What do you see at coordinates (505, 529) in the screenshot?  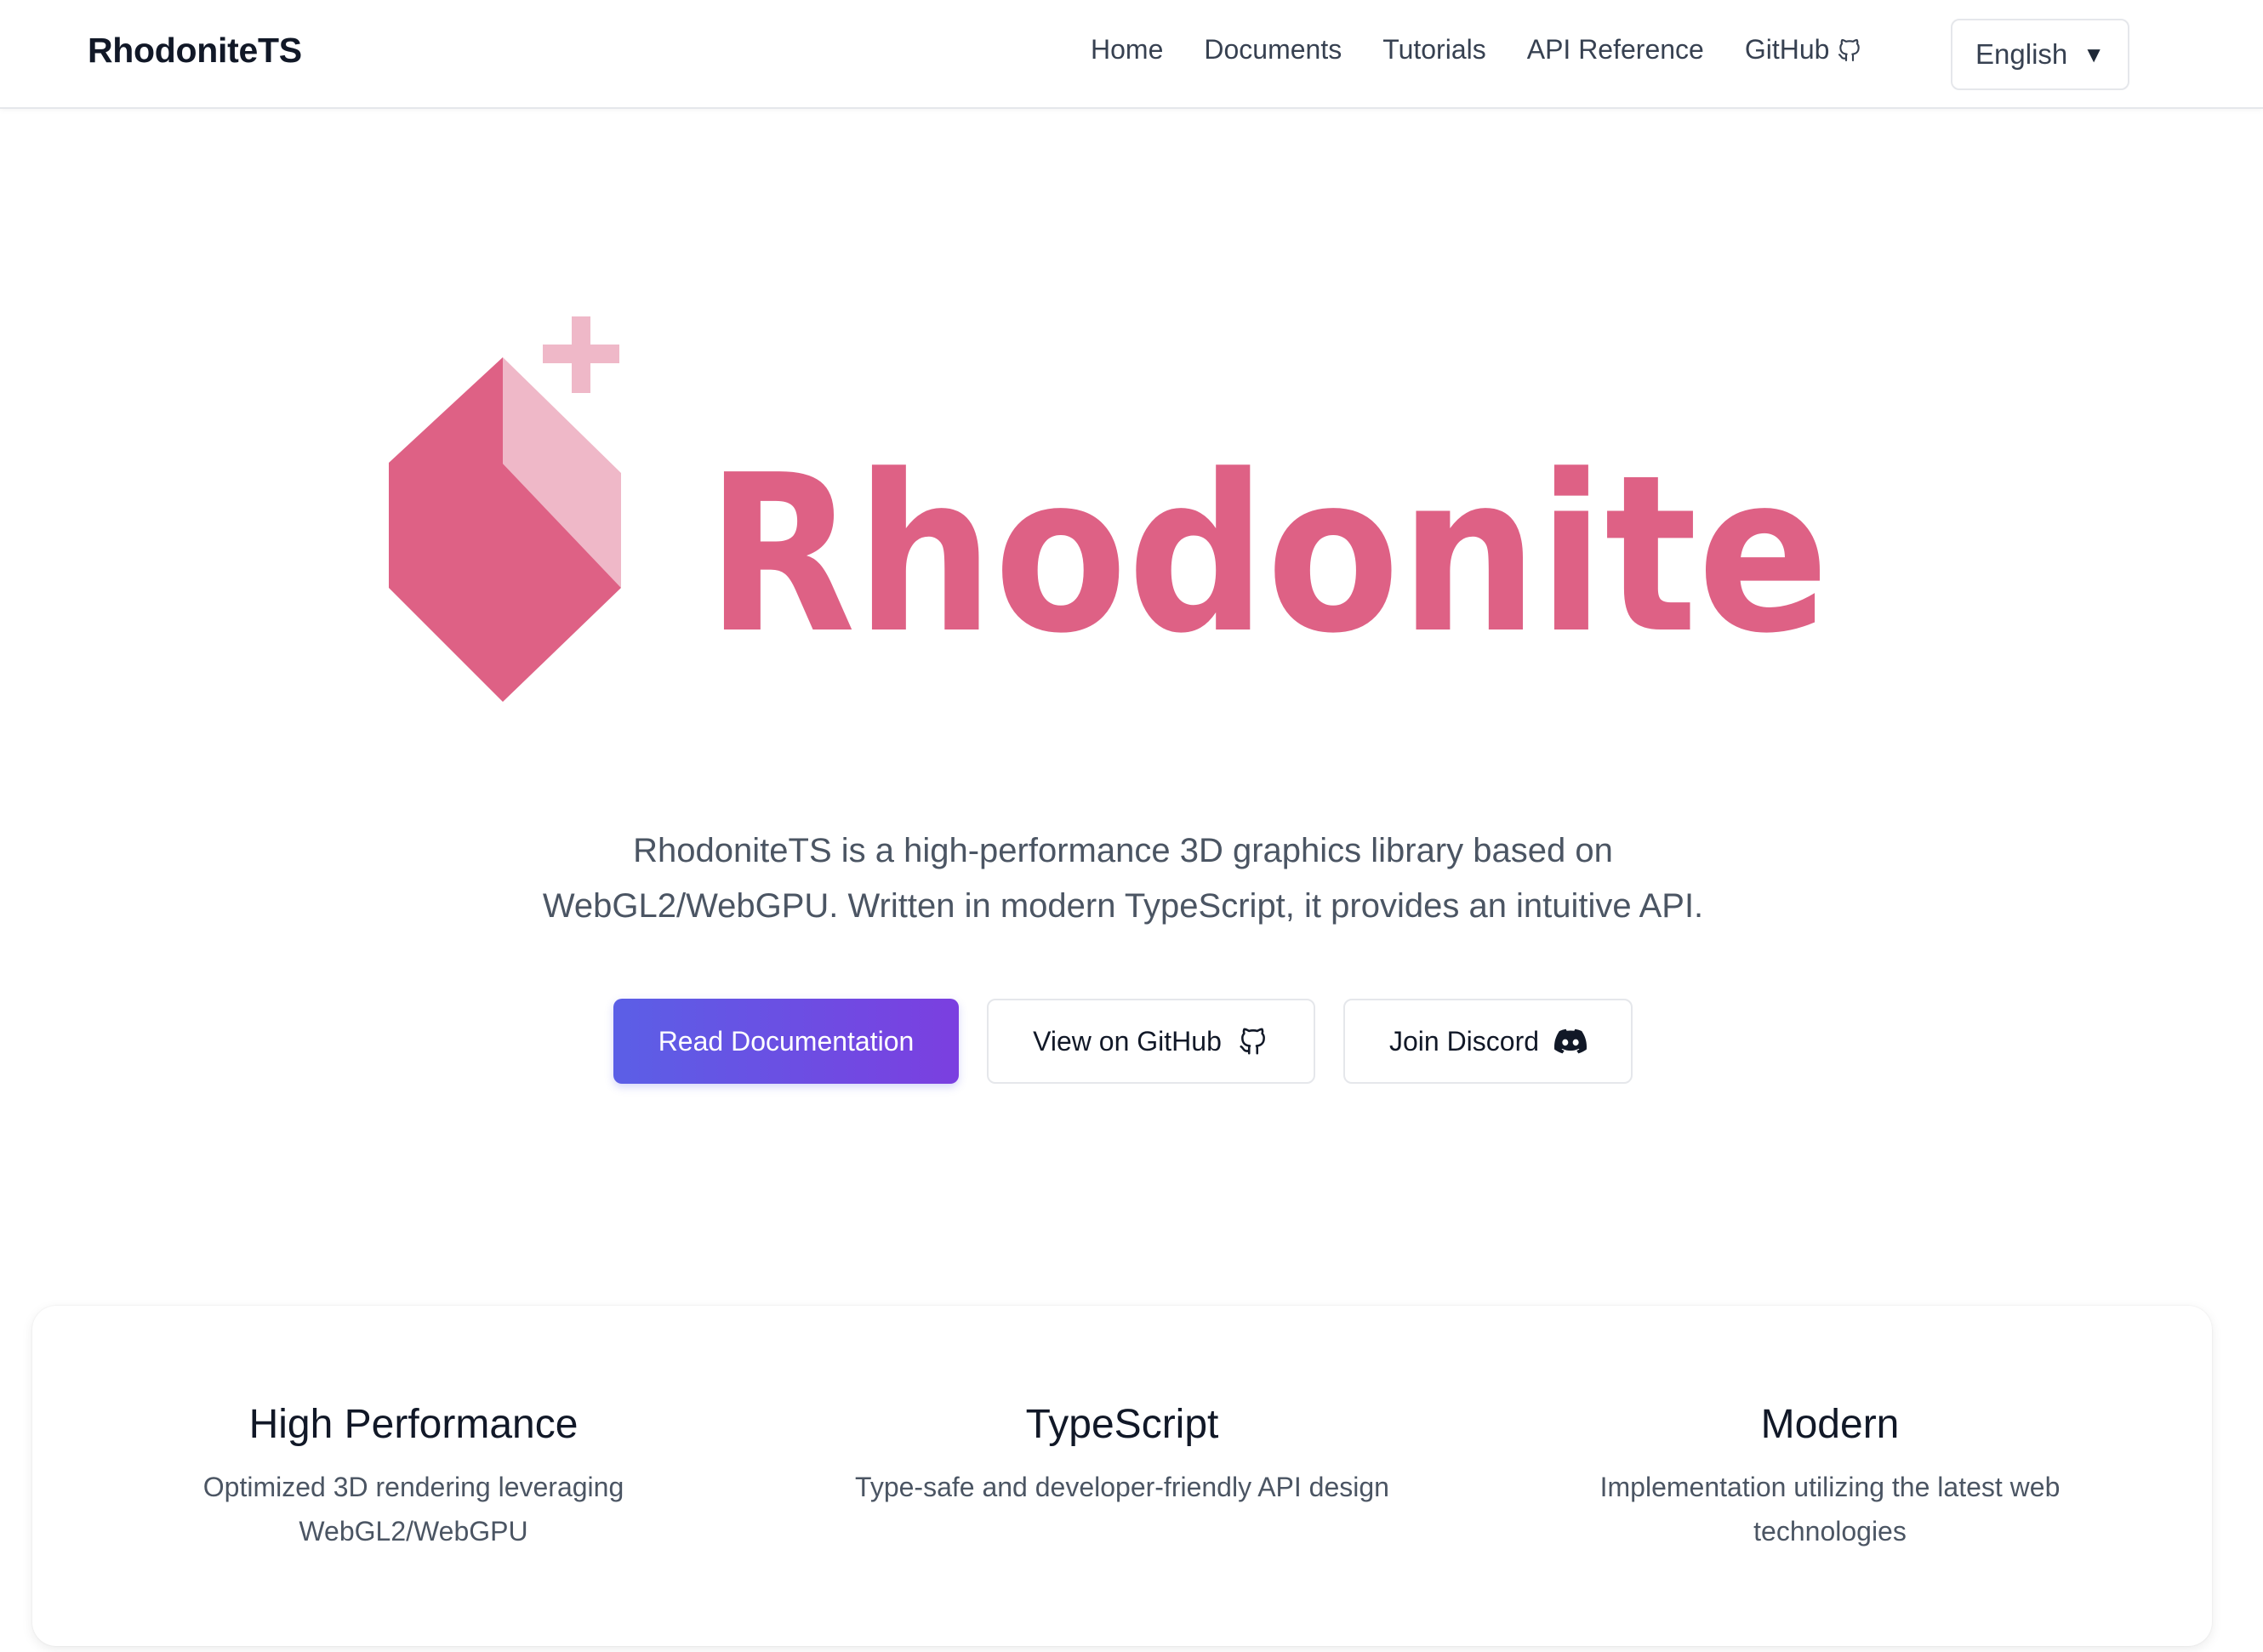 I see `crystal-gem-icon` at bounding box center [505, 529].